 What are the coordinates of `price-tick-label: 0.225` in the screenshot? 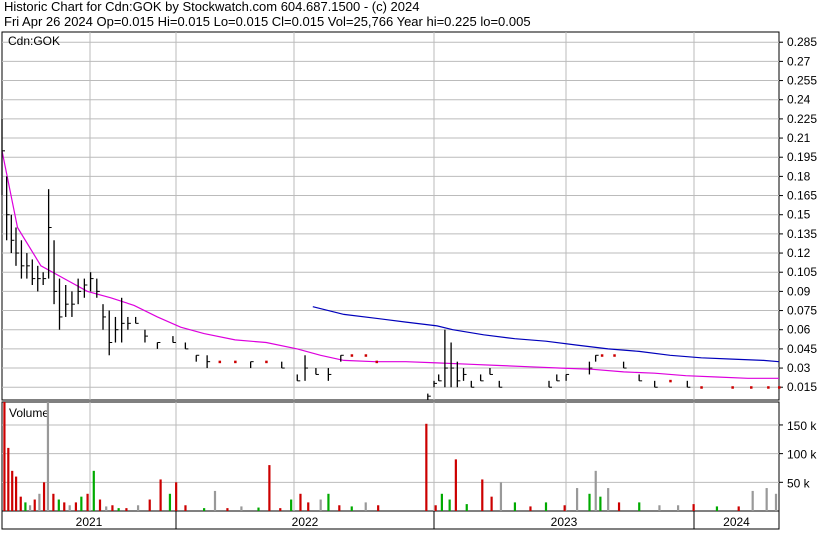 It's located at (802, 119).